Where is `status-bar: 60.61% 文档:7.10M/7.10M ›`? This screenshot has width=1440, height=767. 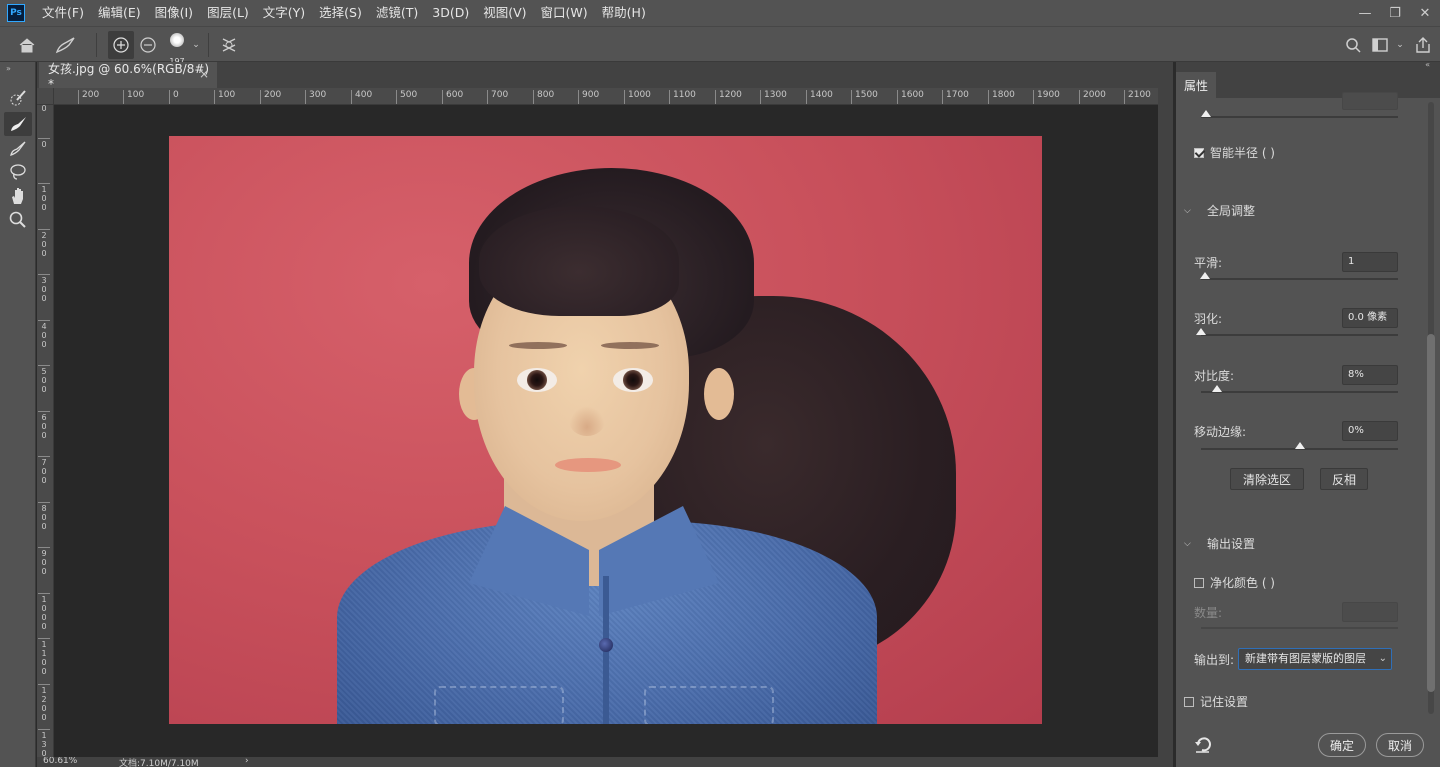
status-bar: 60.61% 文档:7.10M/7.10M › is located at coordinates (605, 762).